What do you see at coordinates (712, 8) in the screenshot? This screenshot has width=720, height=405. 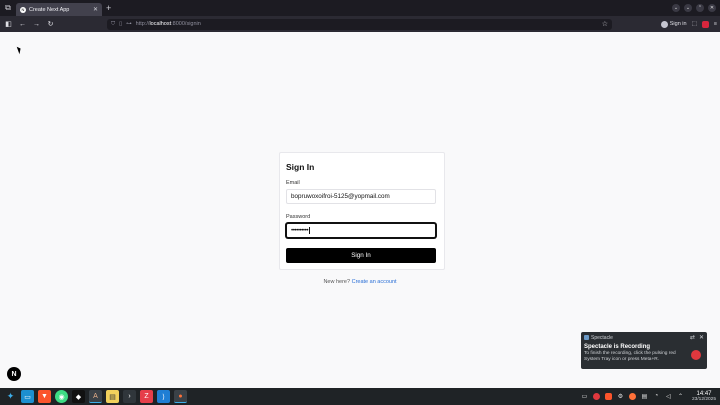 I see `close-window-icon: ✕` at bounding box center [712, 8].